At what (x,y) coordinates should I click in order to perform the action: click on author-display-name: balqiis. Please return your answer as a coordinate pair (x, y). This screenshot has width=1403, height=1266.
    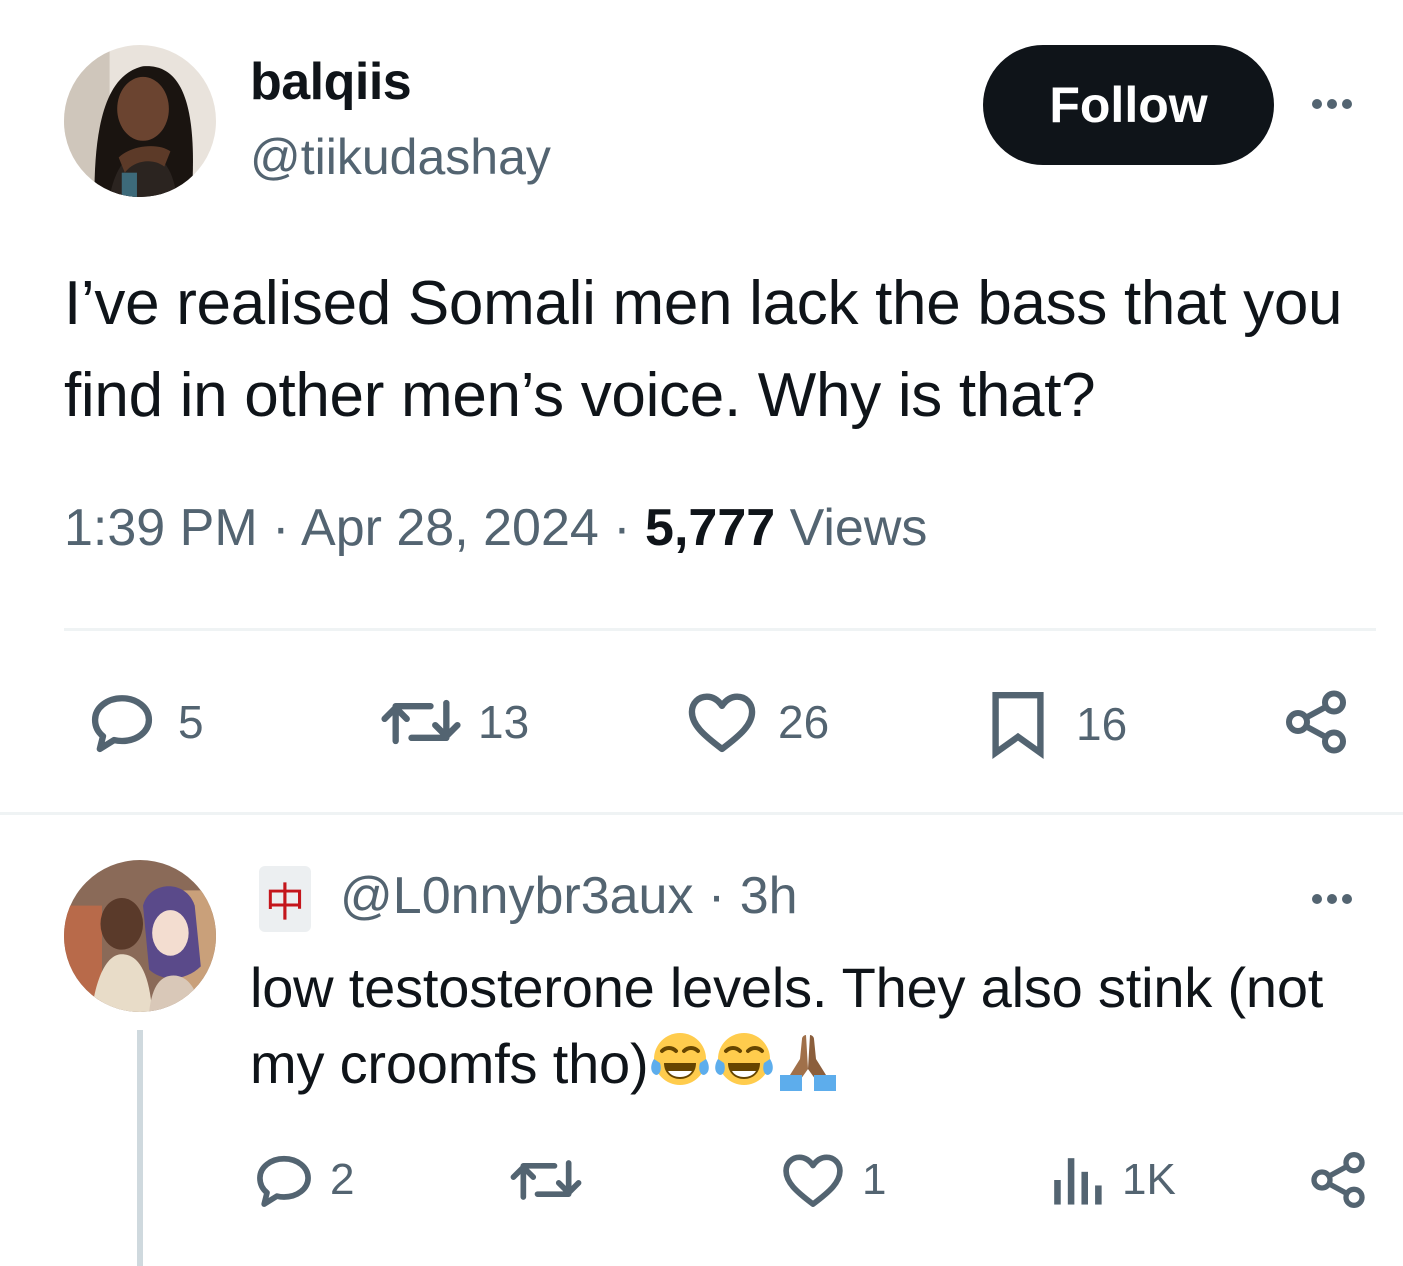
    Looking at the image, I should click on (331, 82).